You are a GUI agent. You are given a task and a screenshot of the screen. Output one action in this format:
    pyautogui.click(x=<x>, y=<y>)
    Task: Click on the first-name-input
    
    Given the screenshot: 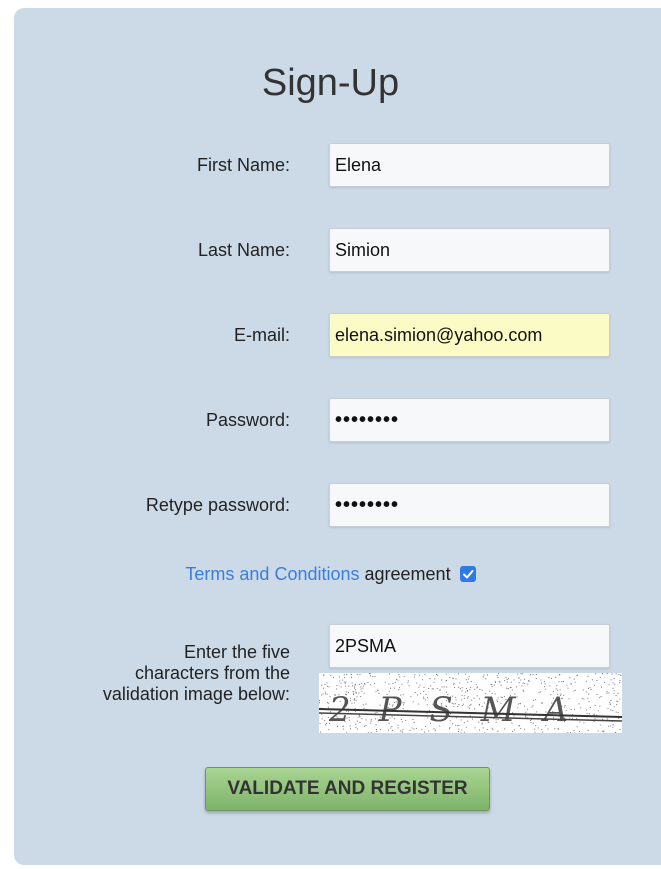 What is the action you would take?
    pyautogui.click(x=469, y=165)
    